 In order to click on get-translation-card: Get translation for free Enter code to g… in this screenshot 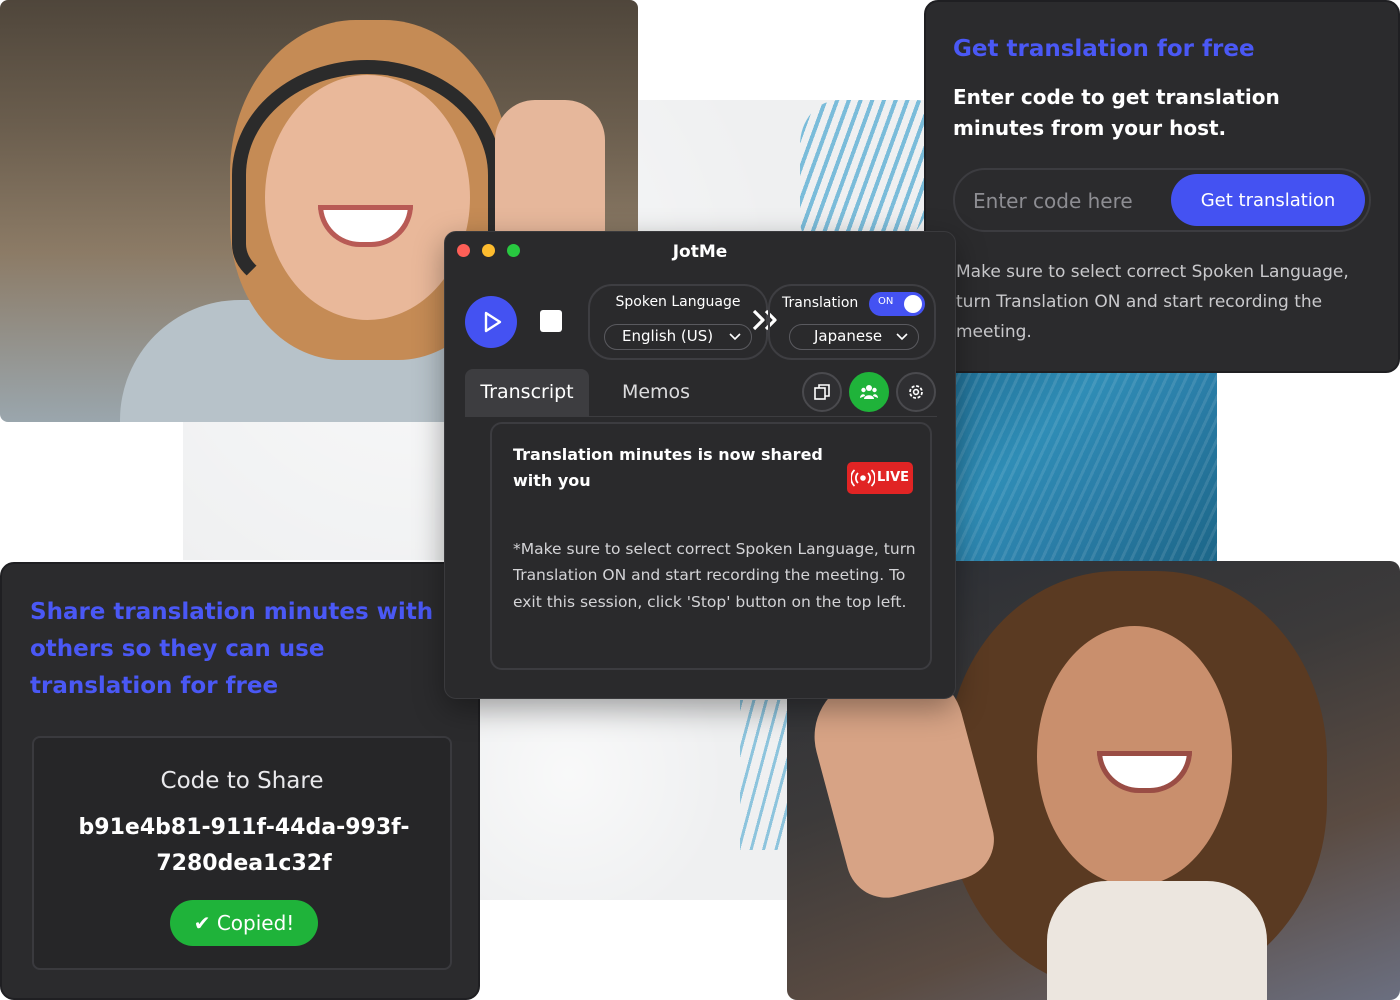, I will do `click(1162, 186)`.